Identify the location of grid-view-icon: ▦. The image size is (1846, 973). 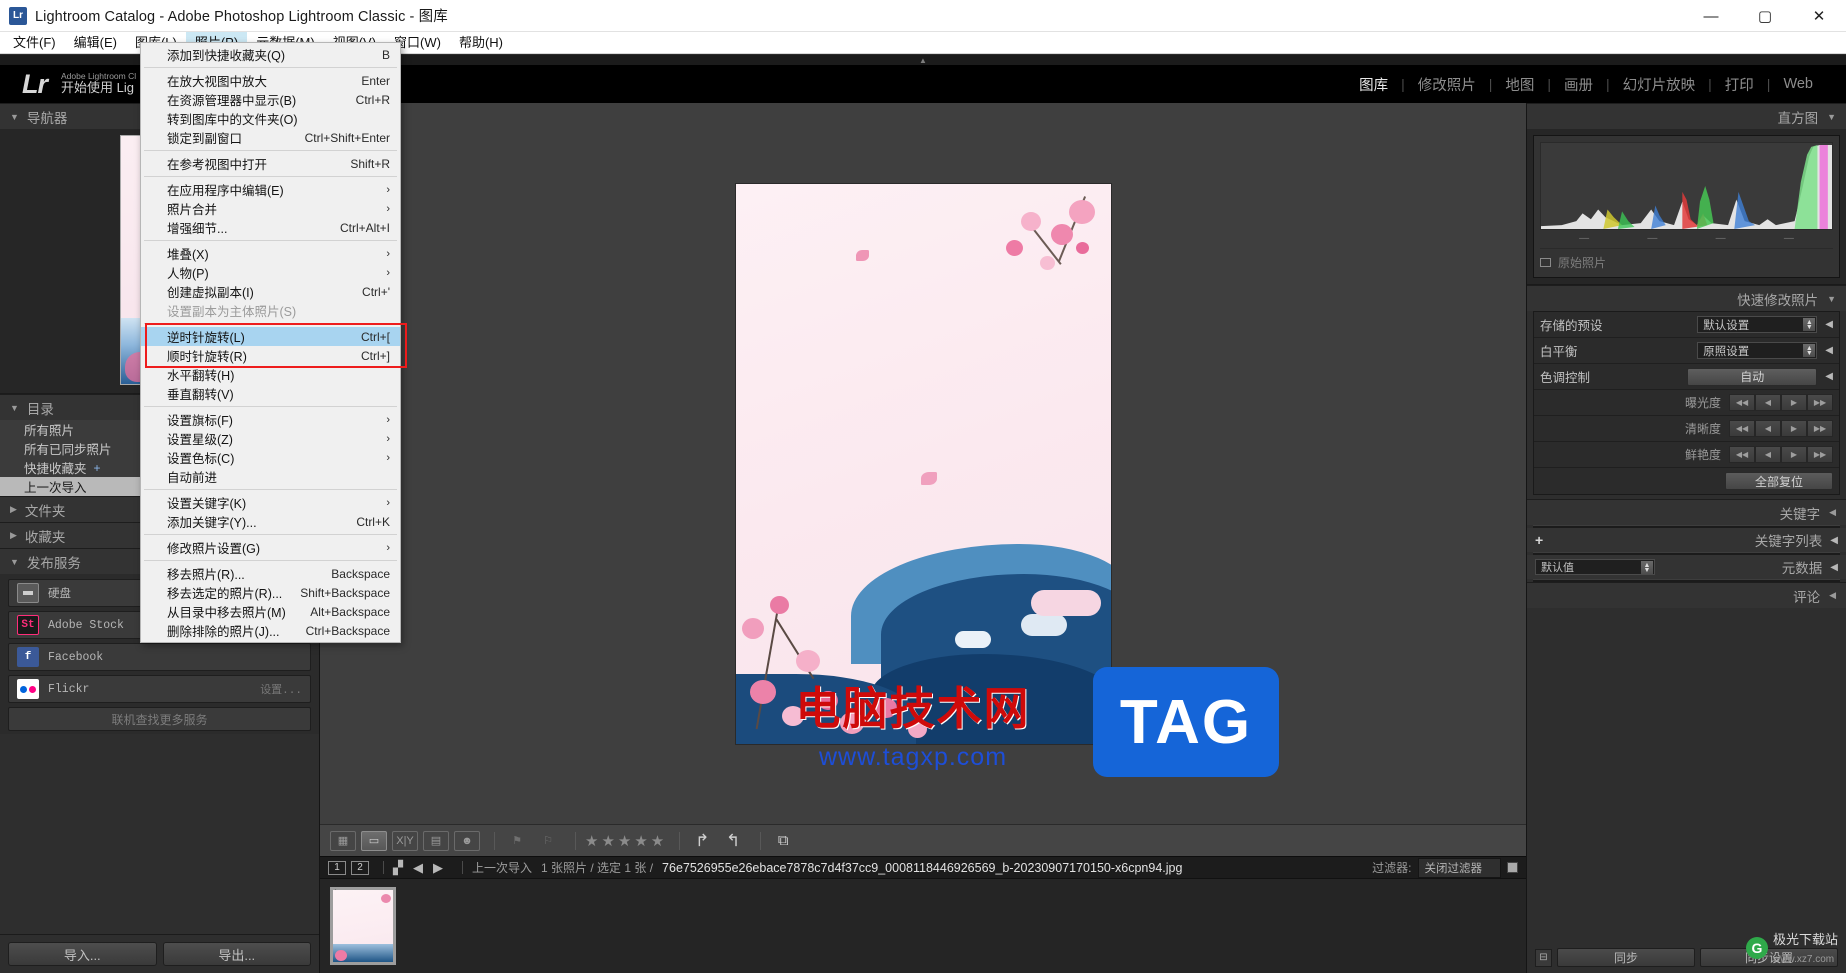
(343, 840).